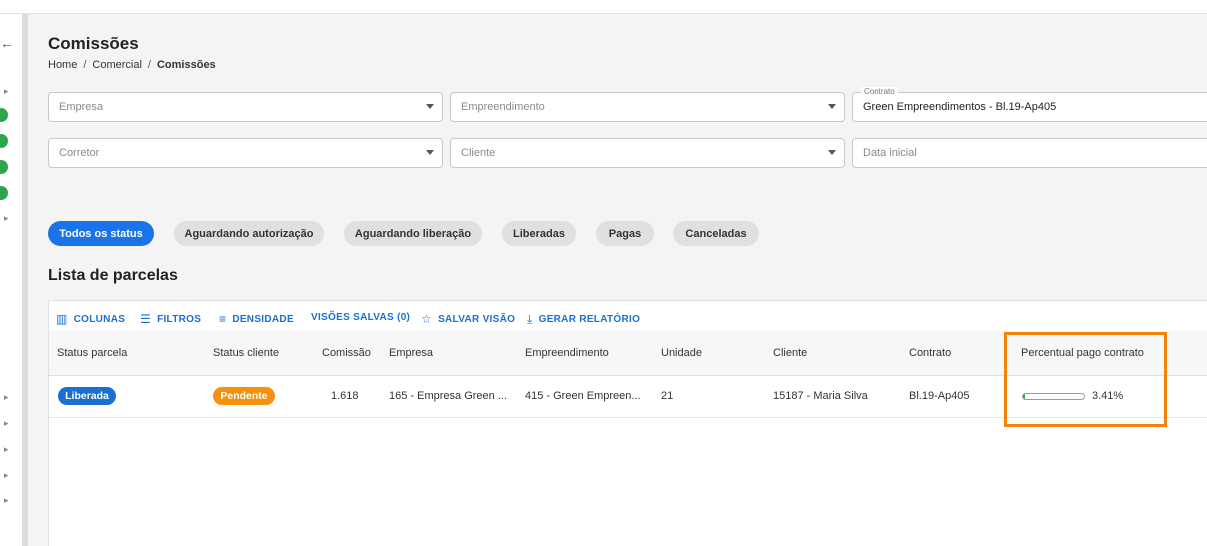  Describe the element at coordinates (246, 353) in the screenshot. I see `column-header-status-cliente: Status cliente` at that location.